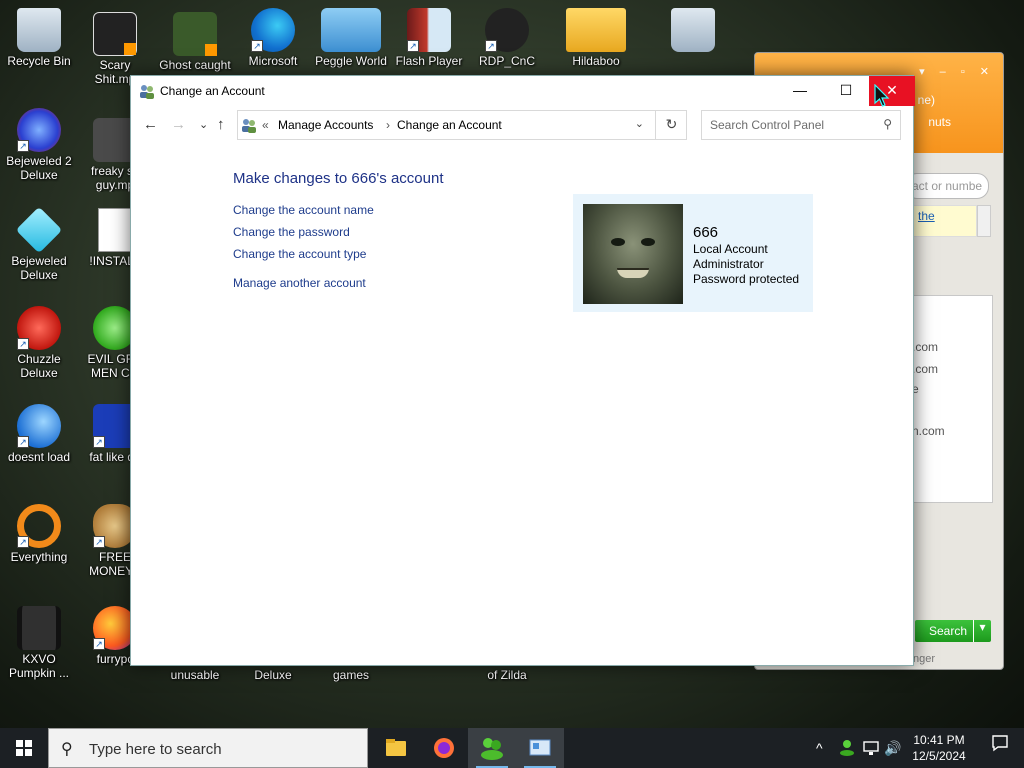  I want to click on diamond-icon, so click(39, 230).